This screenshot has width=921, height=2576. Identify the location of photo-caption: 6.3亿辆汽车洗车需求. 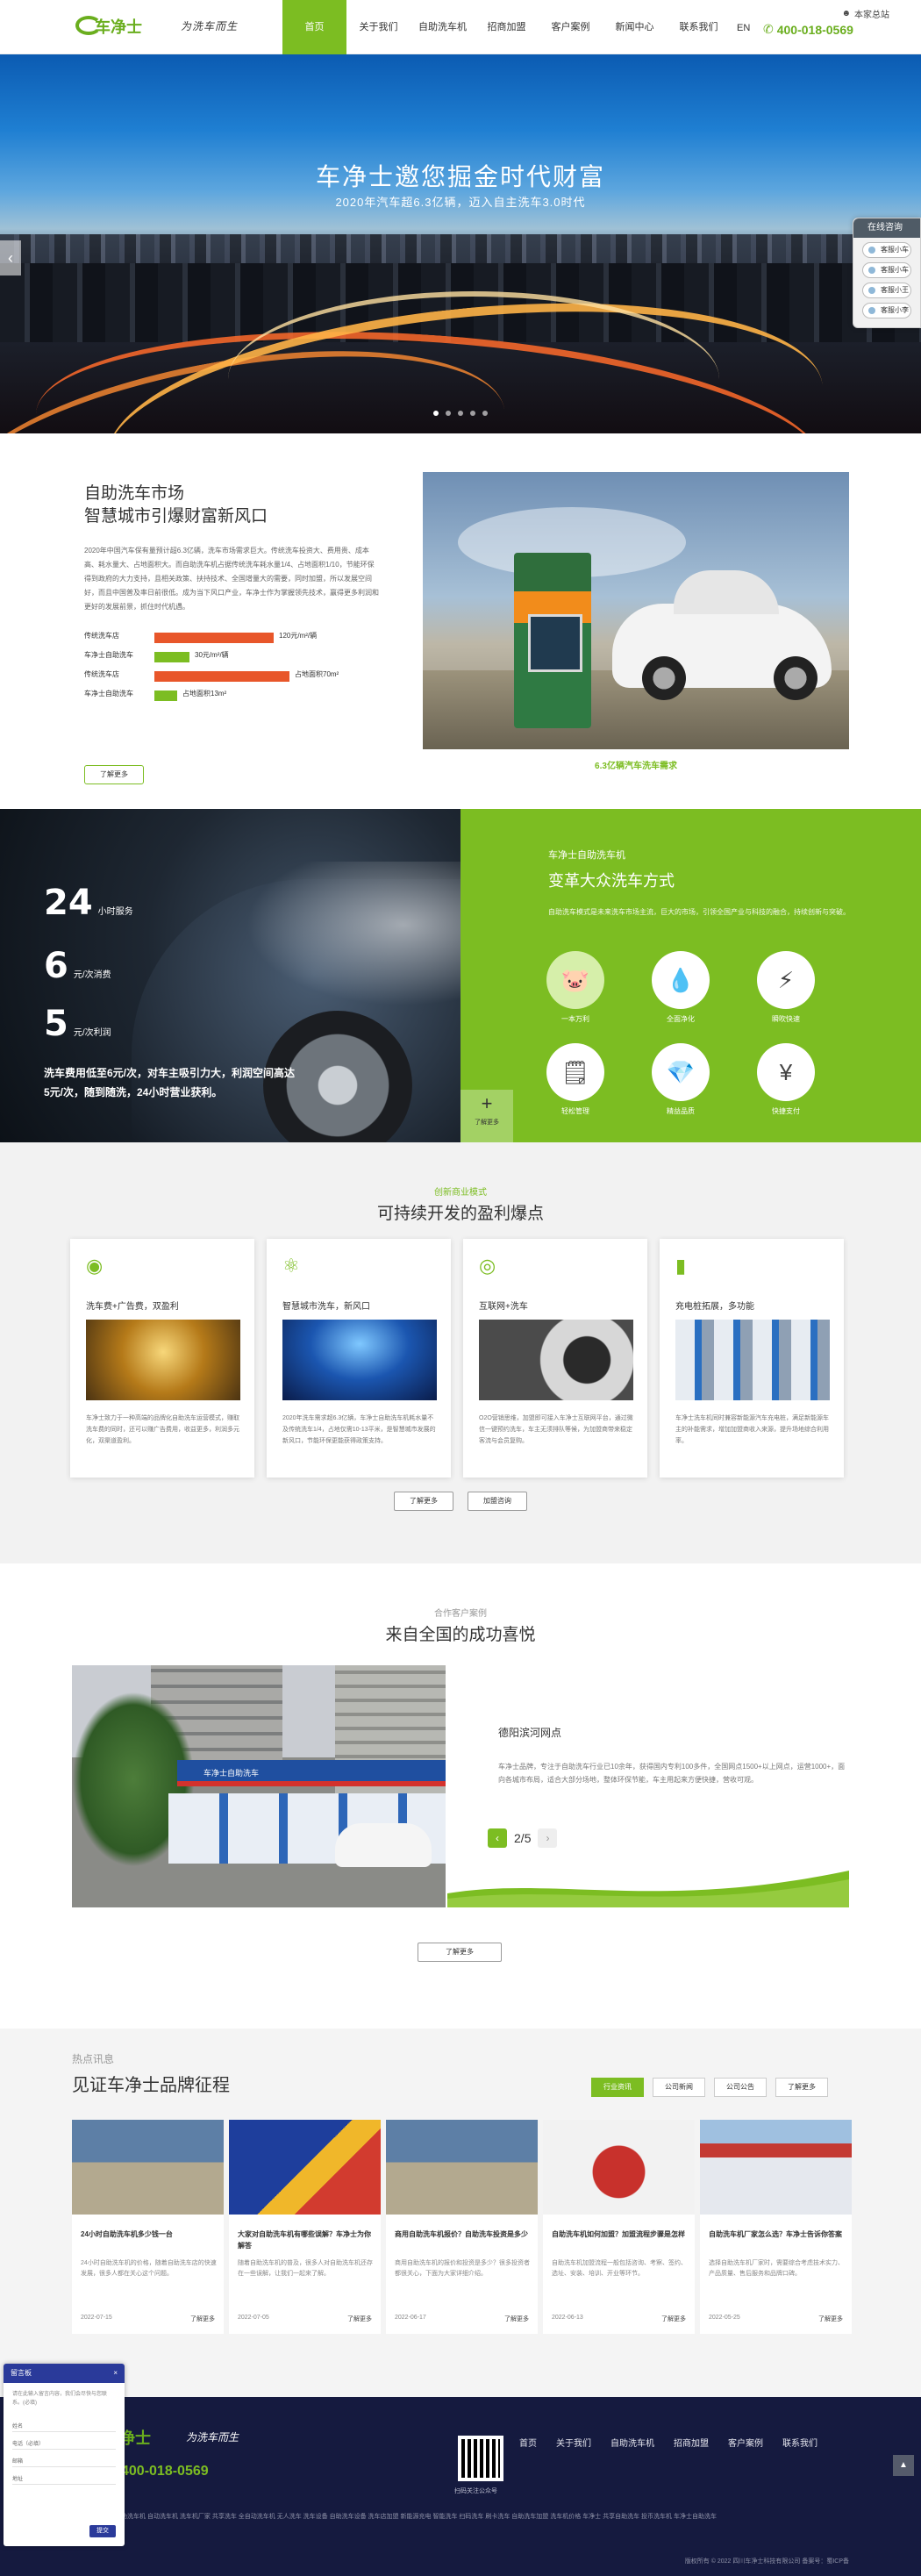
(636, 766).